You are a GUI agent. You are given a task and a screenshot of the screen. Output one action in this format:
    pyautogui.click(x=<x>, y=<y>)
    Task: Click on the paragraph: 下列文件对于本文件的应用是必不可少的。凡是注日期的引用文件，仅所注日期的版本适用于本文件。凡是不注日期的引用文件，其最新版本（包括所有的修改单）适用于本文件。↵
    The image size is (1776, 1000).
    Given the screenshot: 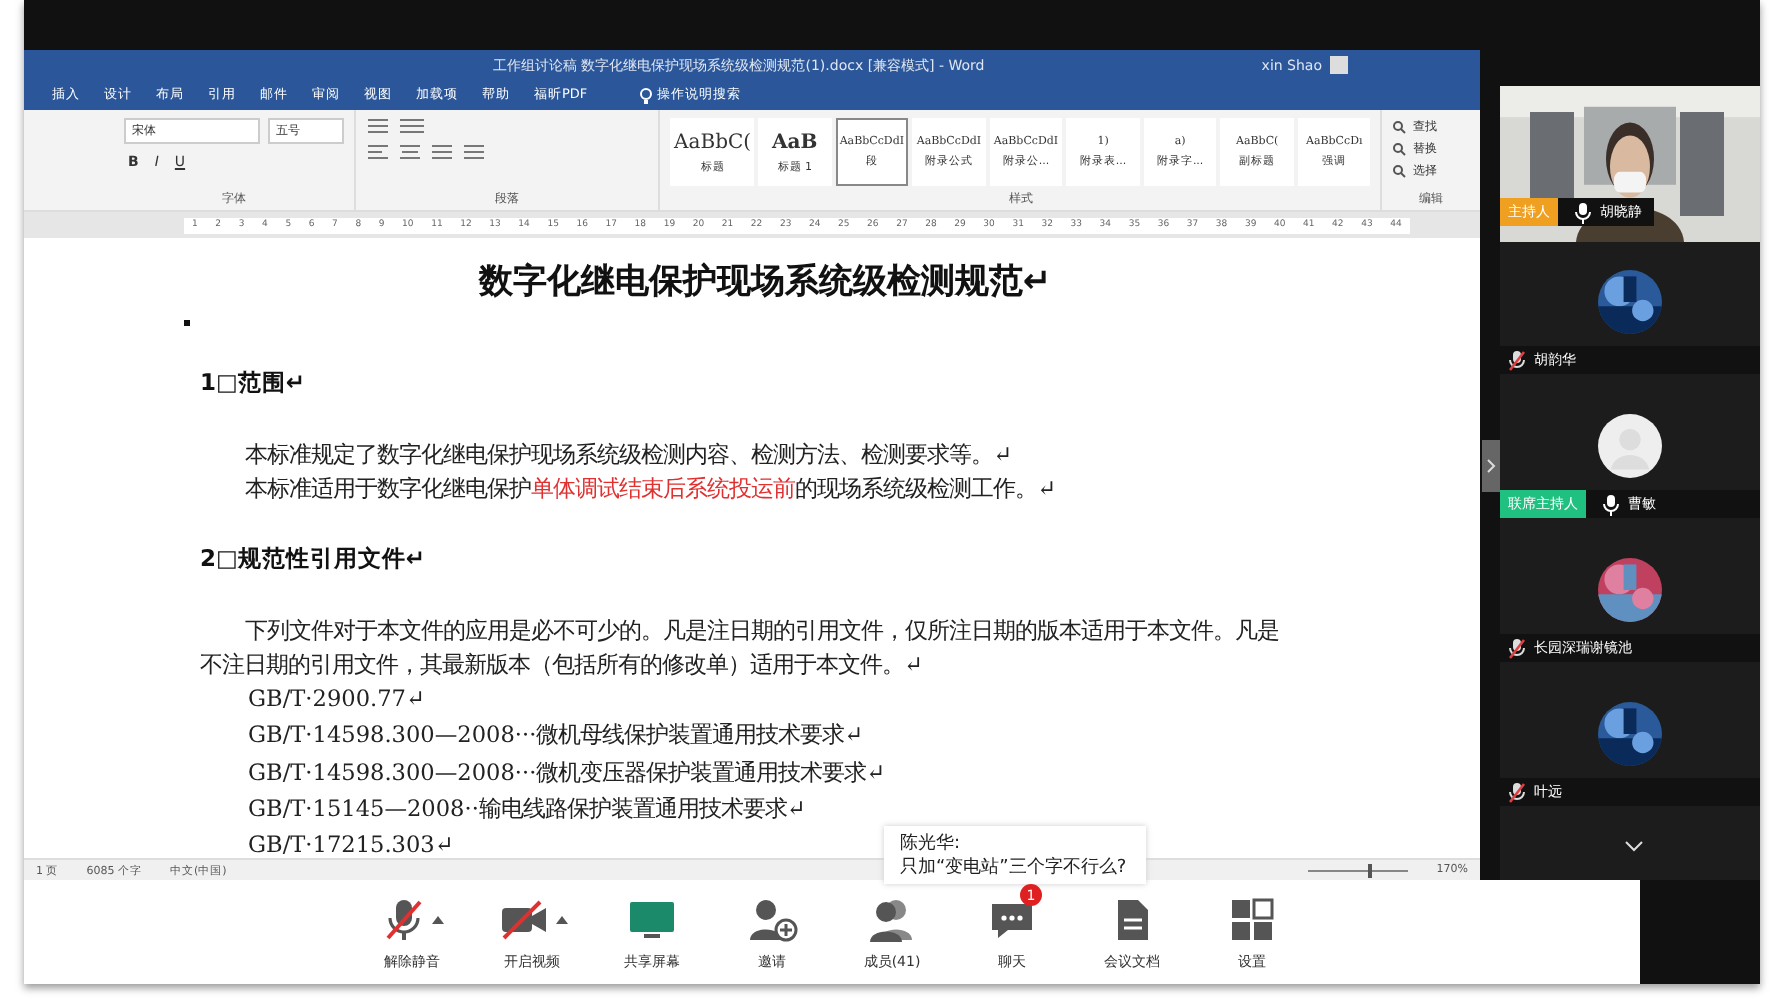 What is the action you would take?
    pyautogui.click(x=741, y=649)
    